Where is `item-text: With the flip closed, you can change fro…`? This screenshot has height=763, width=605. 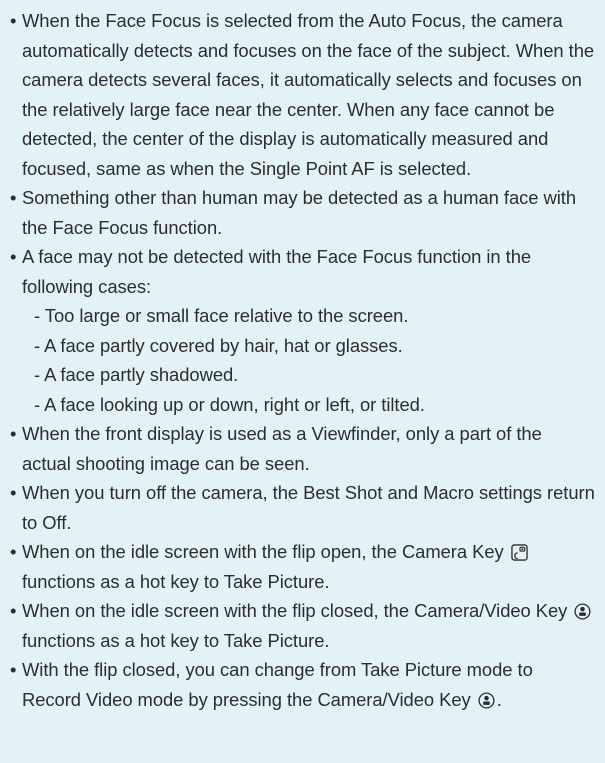 item-text: With the flip closed, you can change fro… is located at coordinates (277, 684).